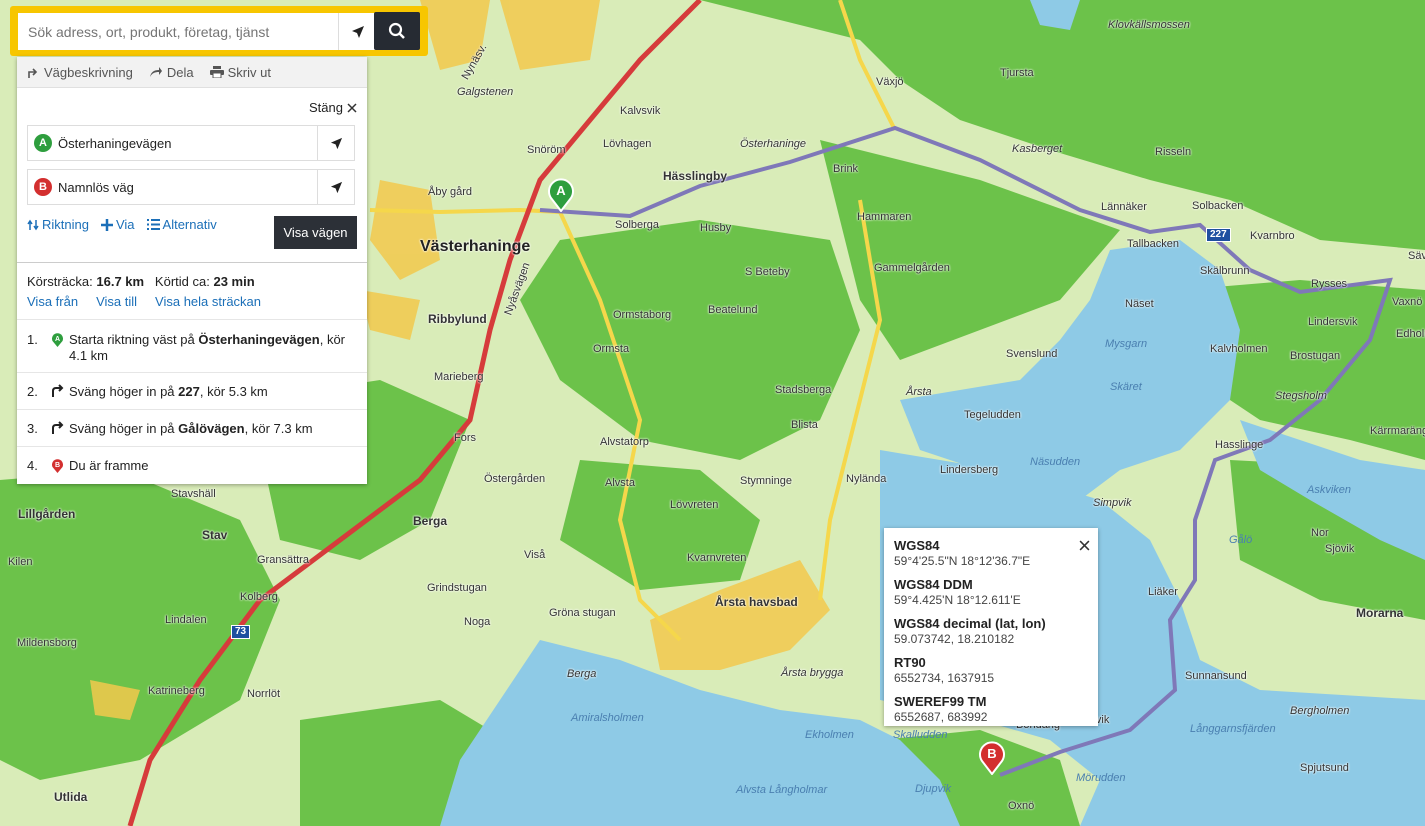 The height and width of the screenshot is (826, 1425). Describe the element at coordinates (910, 662) in the screenshot. I see `coord-title: RT90` at that location.